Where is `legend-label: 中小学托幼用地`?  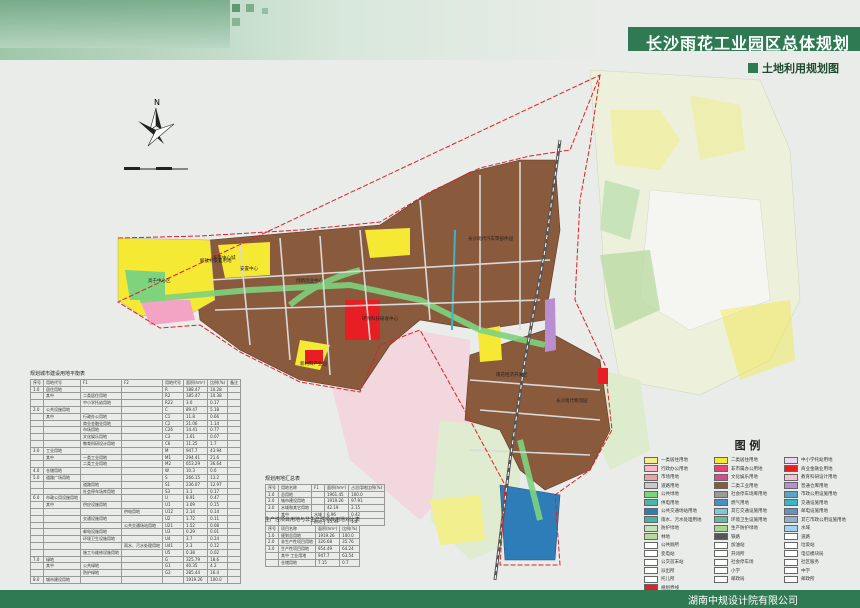 legend-label: 中小学托幼用地 is located at coordinates (817, 461).